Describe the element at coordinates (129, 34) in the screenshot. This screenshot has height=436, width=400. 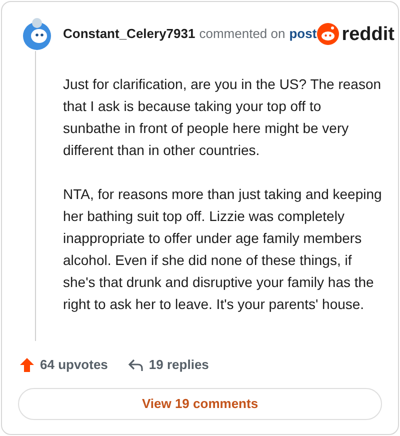
I see `username: Constant_Celery7931` at that location.